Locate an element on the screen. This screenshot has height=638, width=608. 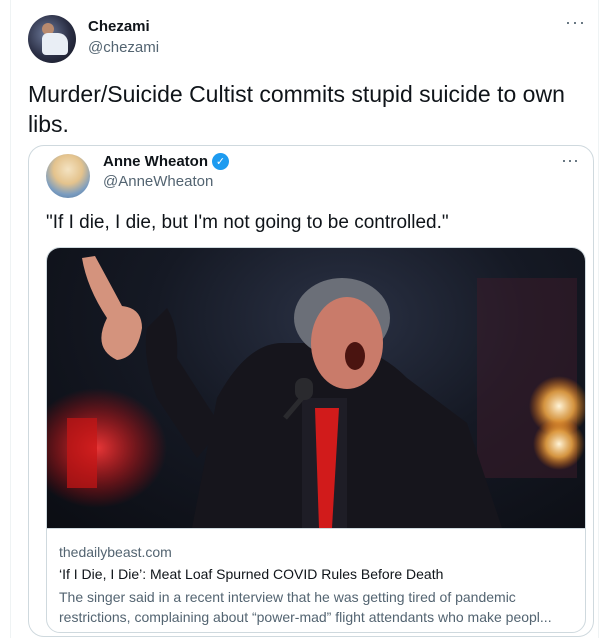
quoted-more-options-icon: ··· is located at coordinates (570, 160).